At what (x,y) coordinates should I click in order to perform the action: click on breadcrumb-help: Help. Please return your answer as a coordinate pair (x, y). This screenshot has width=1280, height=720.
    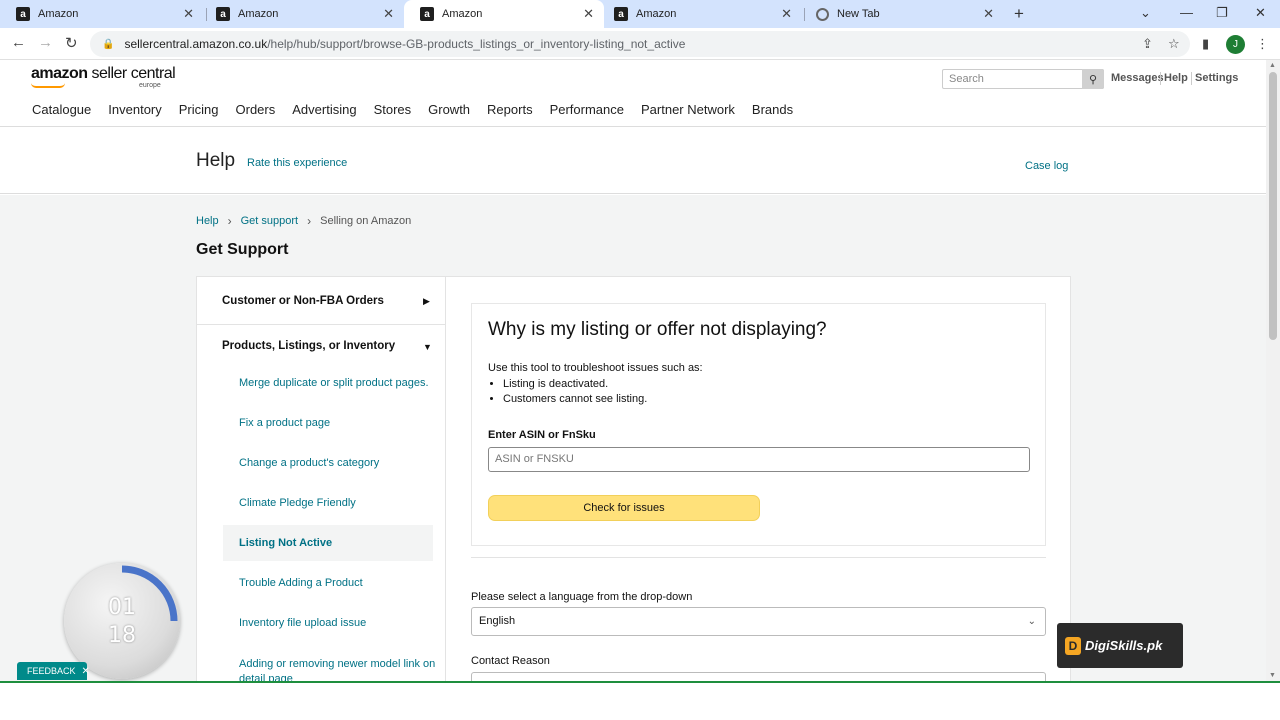
    Looking at the image, I should click on (207, 221).